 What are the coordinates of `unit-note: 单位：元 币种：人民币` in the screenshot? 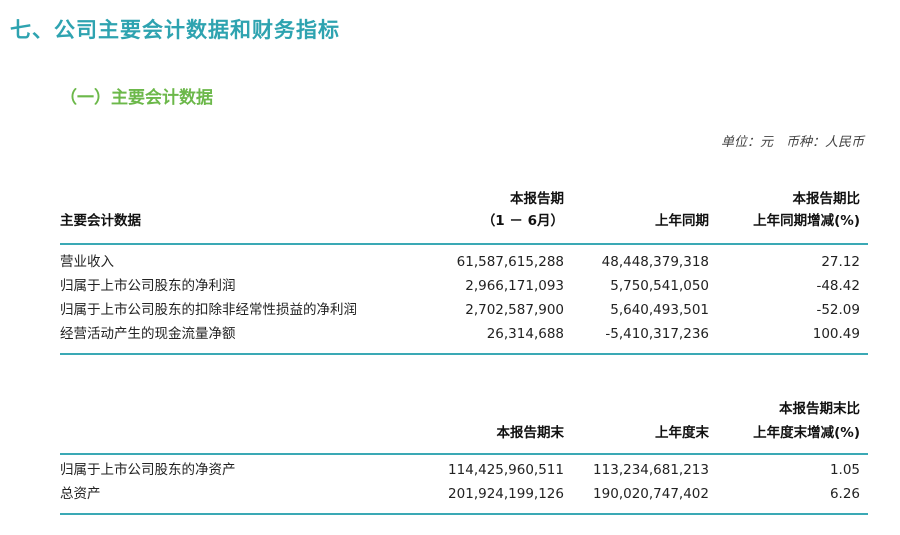 It's located at (792, 142).